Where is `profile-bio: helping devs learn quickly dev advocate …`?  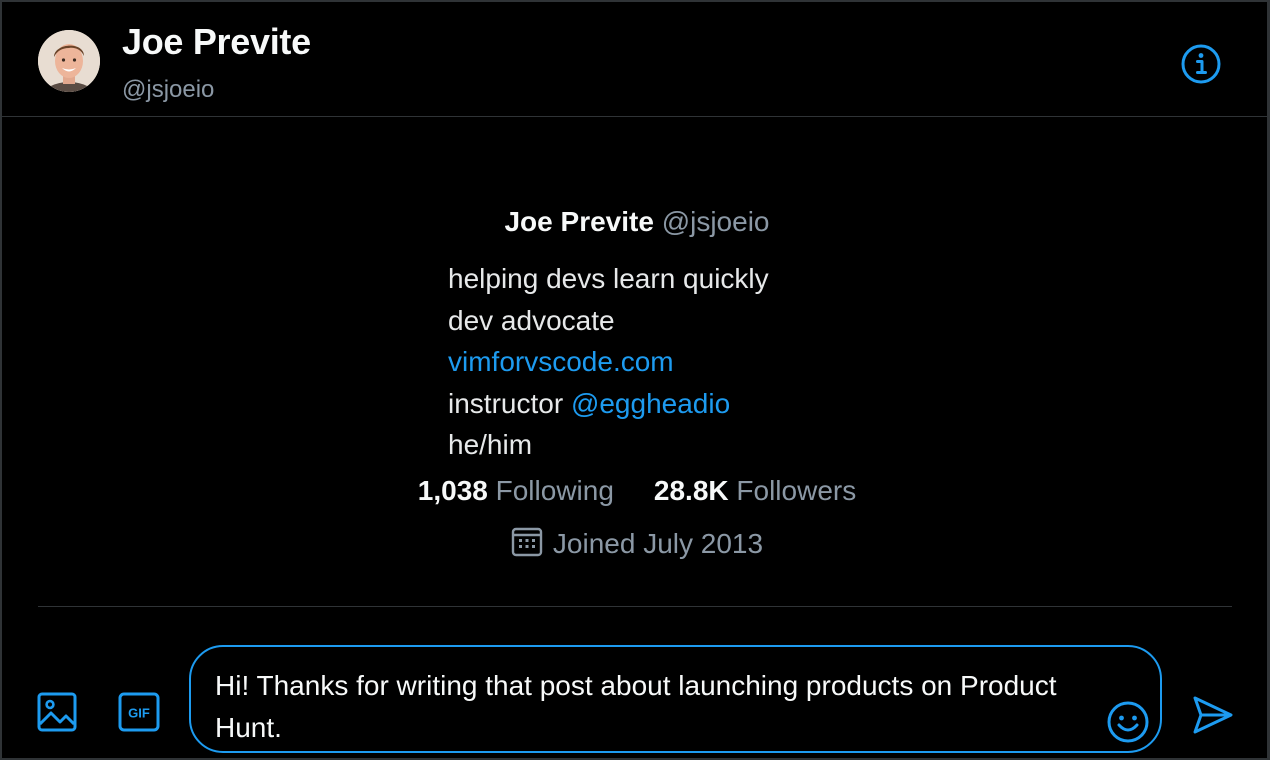 profile-bio: helping devs learn quickly dev advocate … is located at coordinates (608, 362).